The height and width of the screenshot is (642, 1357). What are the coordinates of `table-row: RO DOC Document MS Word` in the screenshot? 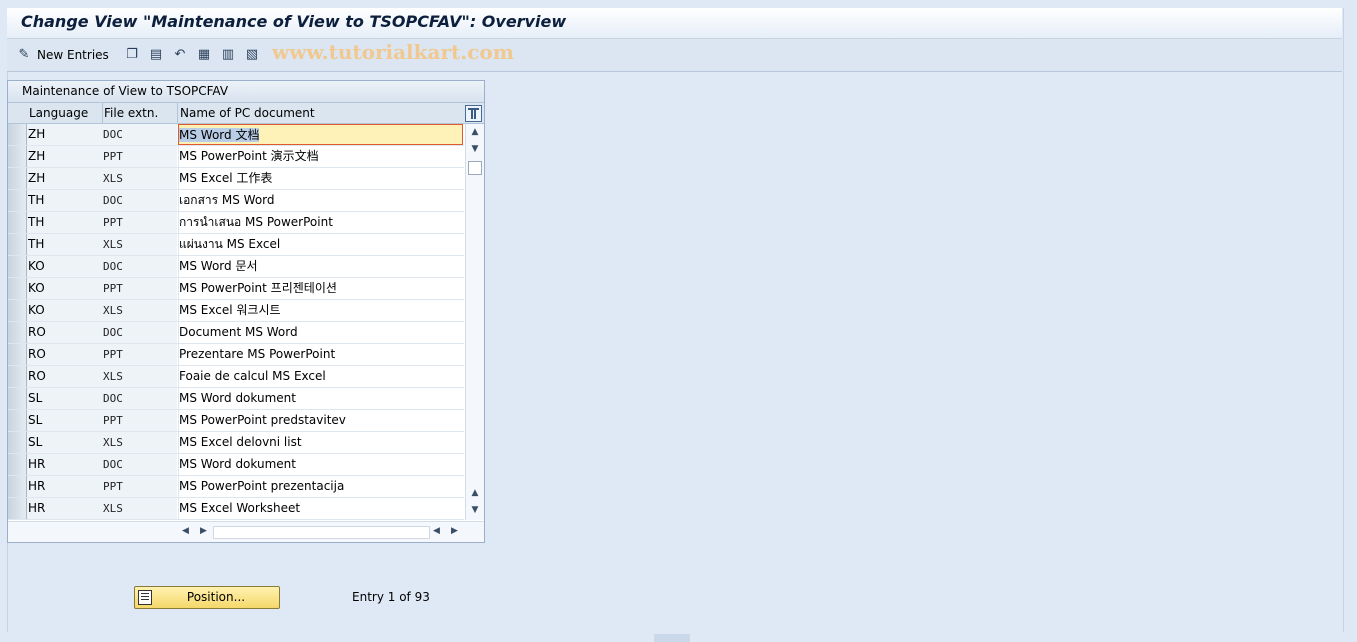 It's located at (236, 333).